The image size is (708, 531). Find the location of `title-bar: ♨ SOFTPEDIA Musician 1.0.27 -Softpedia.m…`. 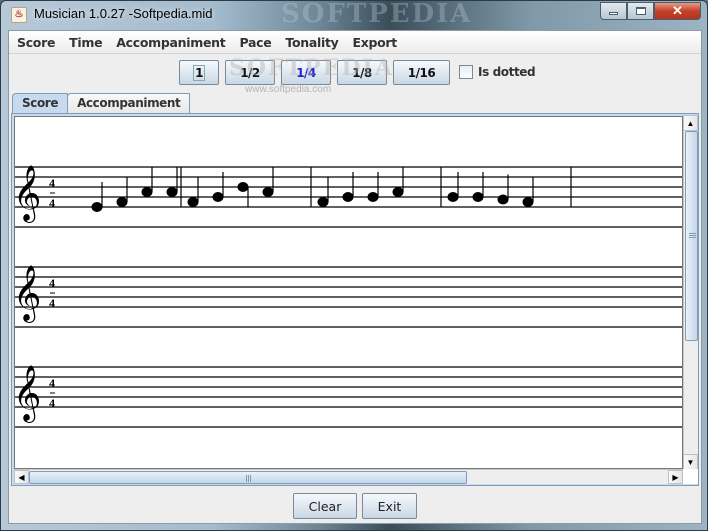

title-bar: ♨ SOFTPEDIA Musician 1.0.27 -Softpedia.m… is located at coordinates (354, 14).